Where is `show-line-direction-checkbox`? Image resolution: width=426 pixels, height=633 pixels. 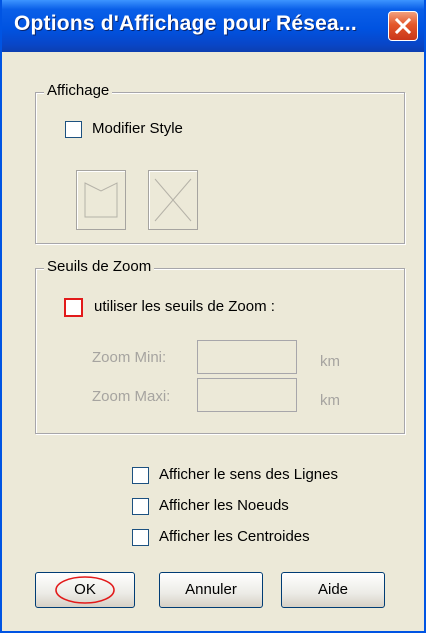 show-line-direction-checkbox is located at coordinates (140, 475).